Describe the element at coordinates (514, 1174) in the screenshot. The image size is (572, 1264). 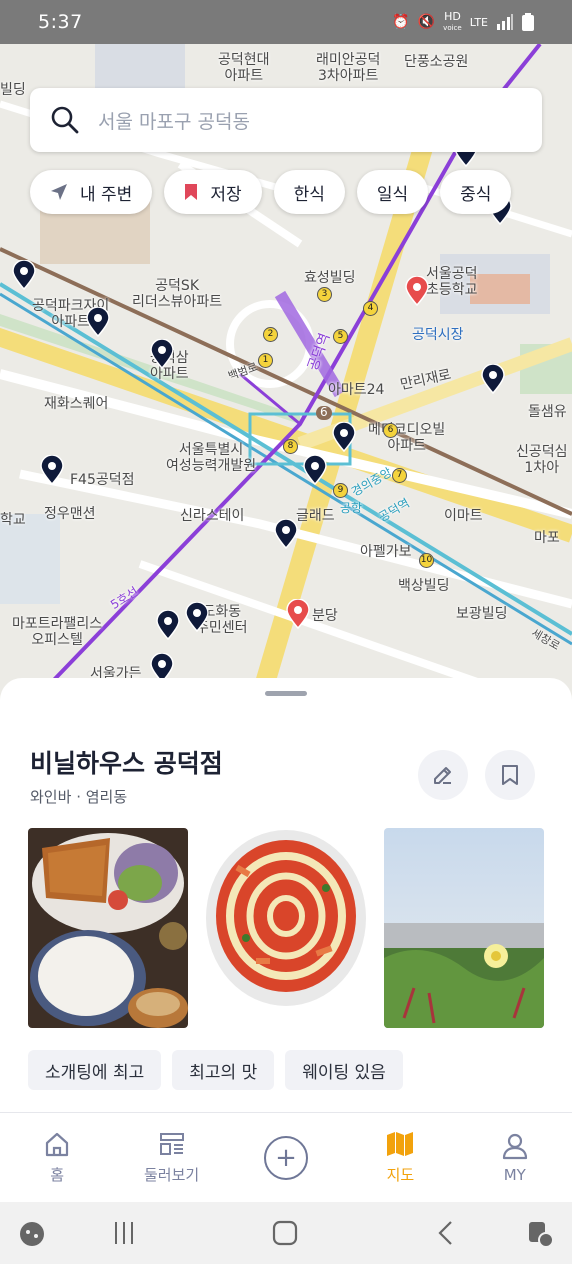
I see `nav-label: MY` at that location.